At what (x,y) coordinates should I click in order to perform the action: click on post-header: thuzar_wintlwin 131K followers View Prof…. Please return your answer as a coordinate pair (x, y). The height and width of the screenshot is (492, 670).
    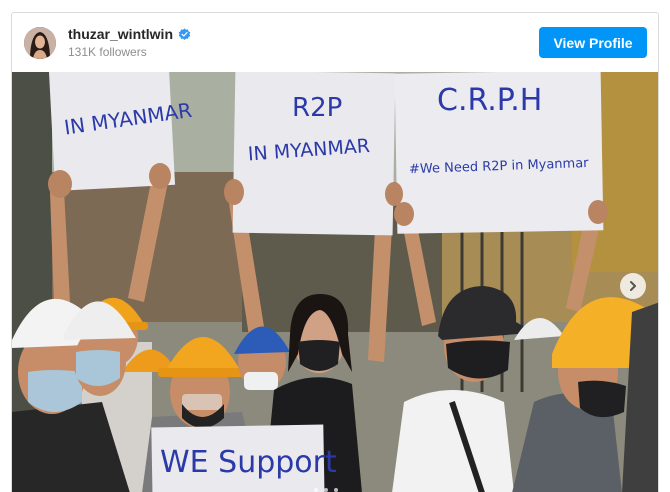
    Looking at the image, I should click on (335, 42).